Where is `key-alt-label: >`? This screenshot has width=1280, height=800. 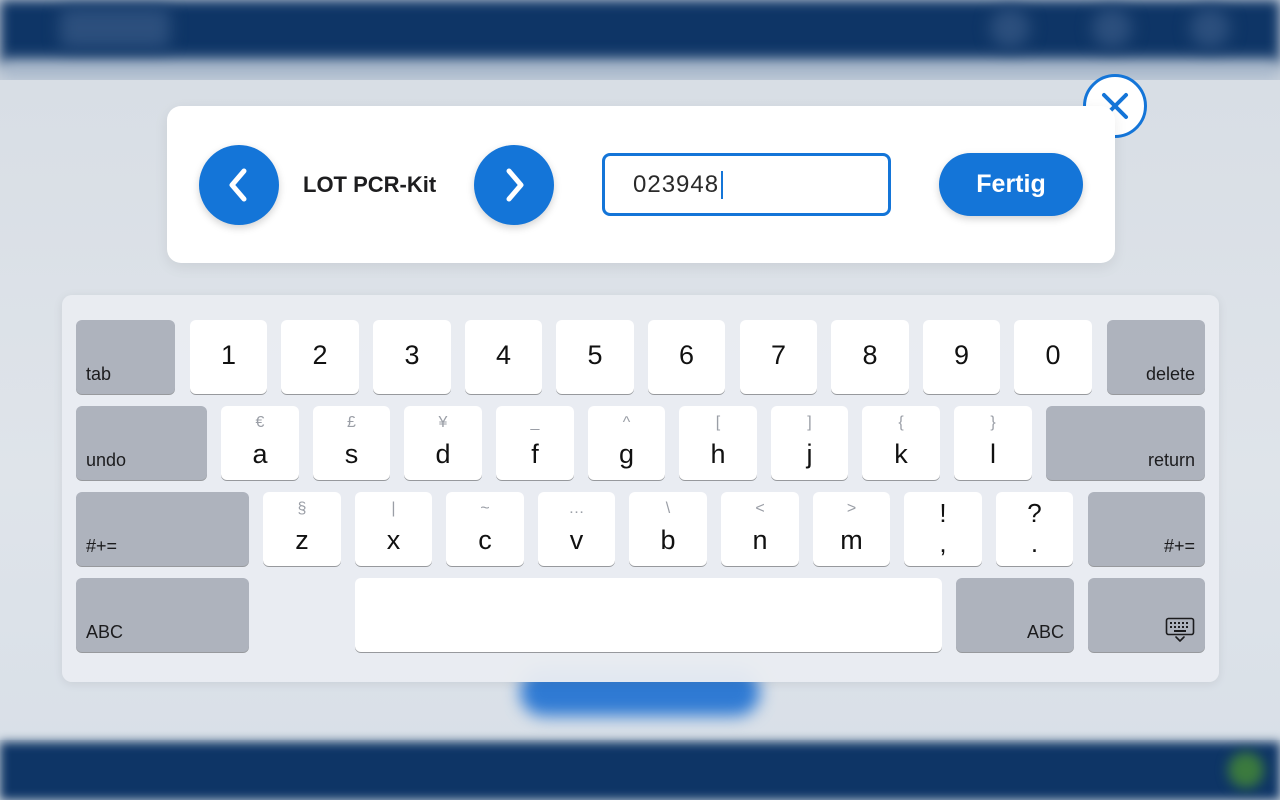 key-alt-label: > is located at coordinates (851, 508).